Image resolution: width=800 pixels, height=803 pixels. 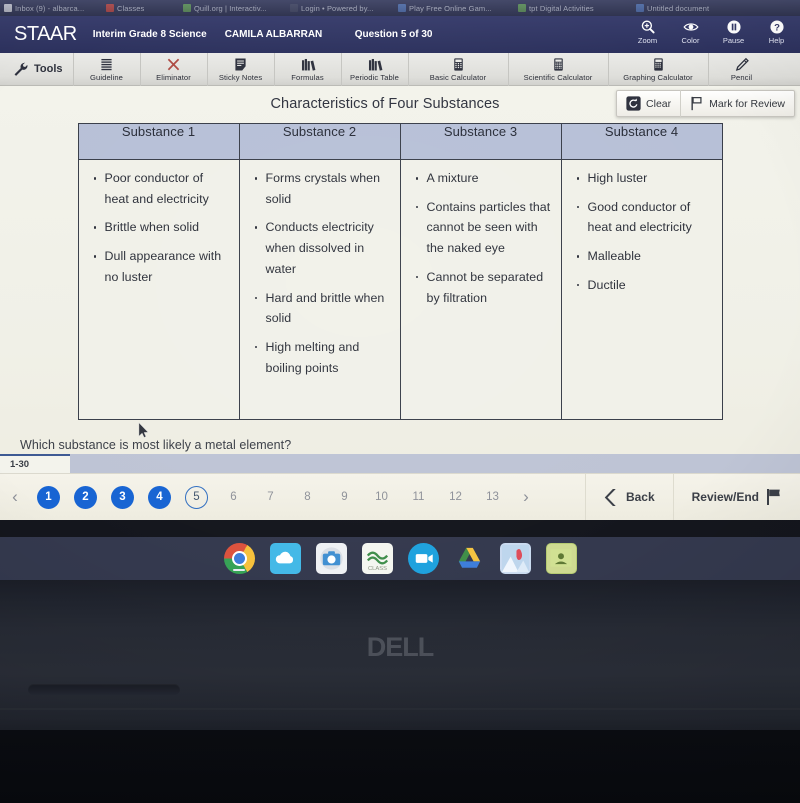 What do you see at coordinates (48, 69) in the screenshot?
I see `tools-label: Tools` at bounding box center [48, 69].